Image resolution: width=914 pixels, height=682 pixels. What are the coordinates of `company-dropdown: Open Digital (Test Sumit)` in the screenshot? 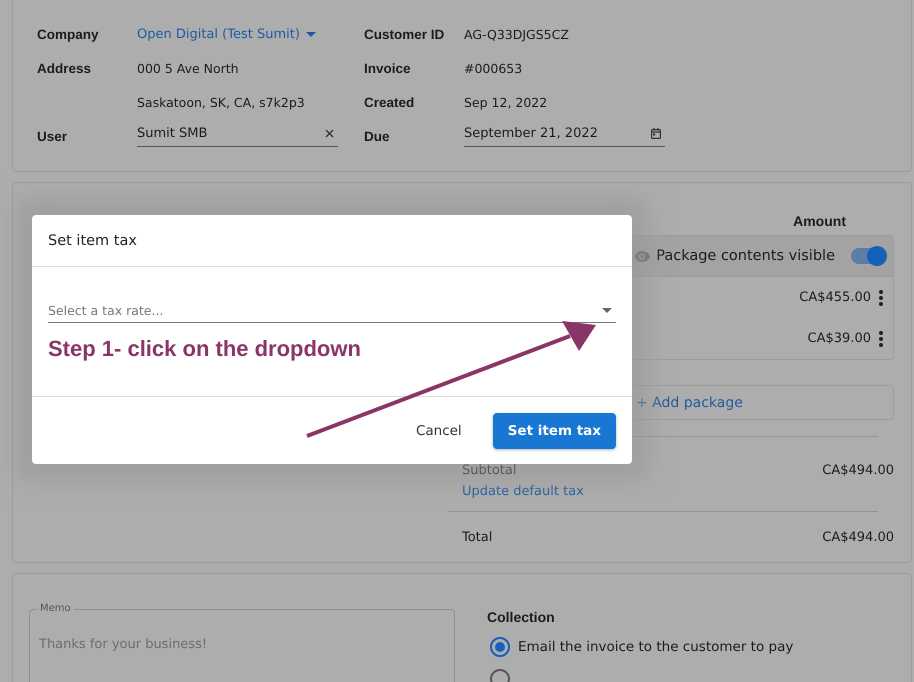 It's located at (226, 34).